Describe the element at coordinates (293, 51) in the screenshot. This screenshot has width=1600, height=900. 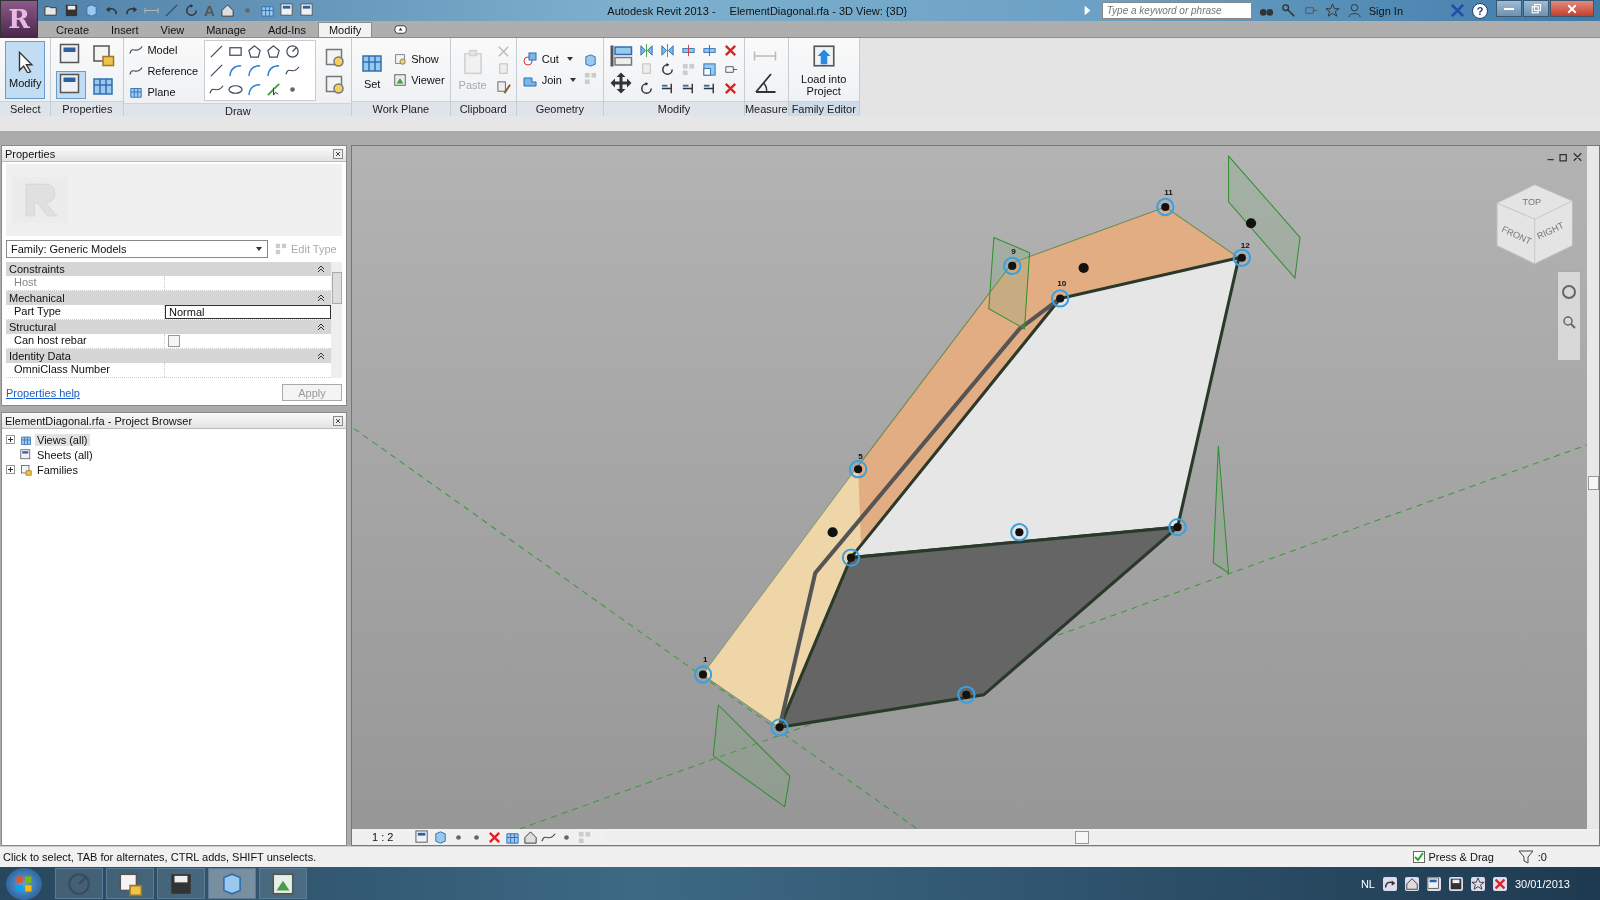
I see `circle-icon` at that location.